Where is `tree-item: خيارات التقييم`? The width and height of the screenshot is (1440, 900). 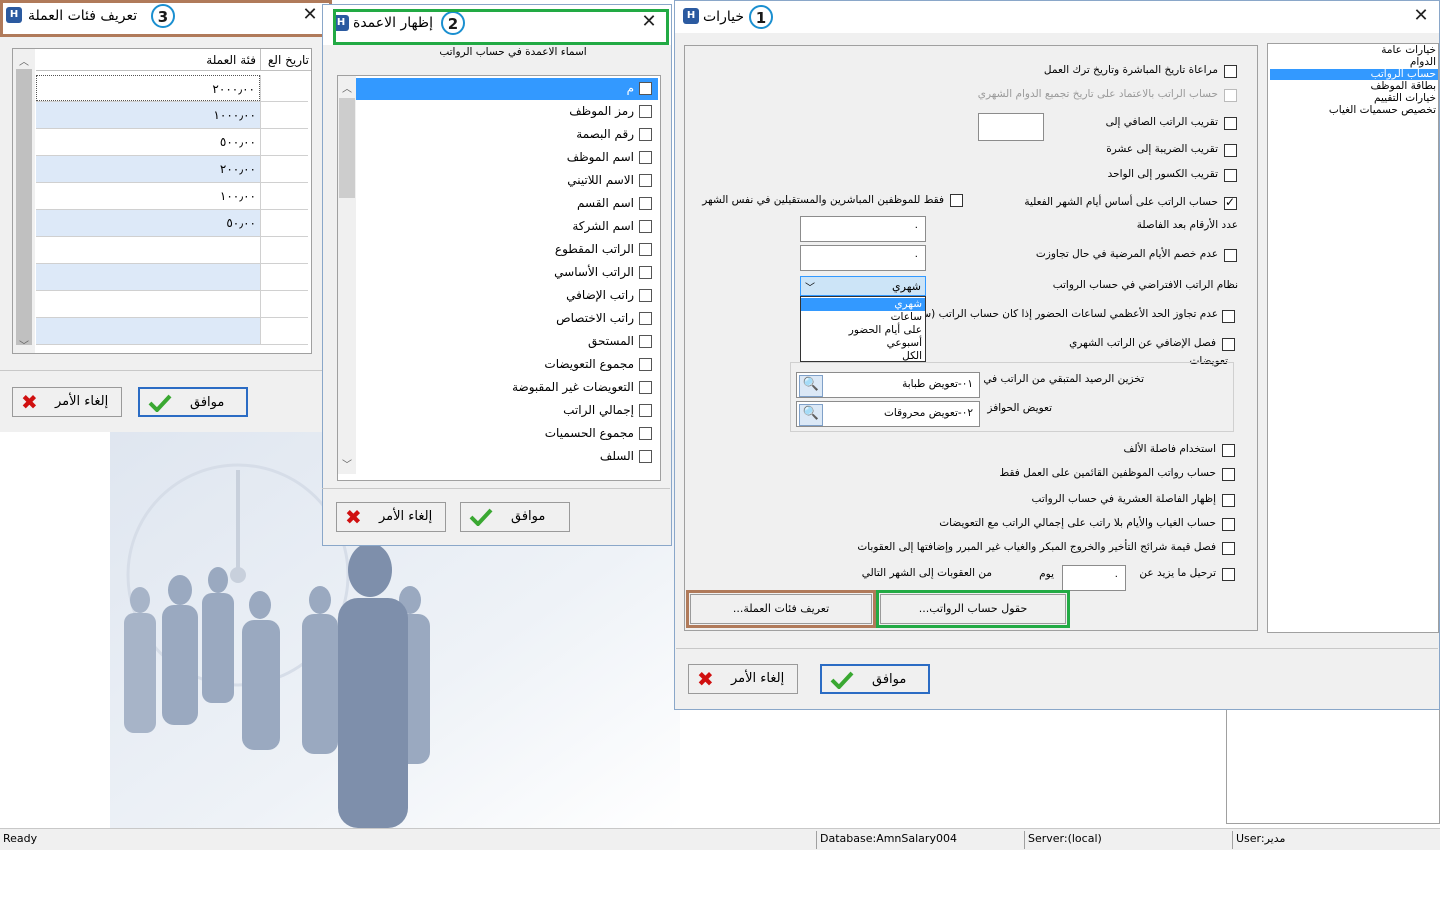
tree-item: خيارات التقييم is located at coordinates (1405, 98).